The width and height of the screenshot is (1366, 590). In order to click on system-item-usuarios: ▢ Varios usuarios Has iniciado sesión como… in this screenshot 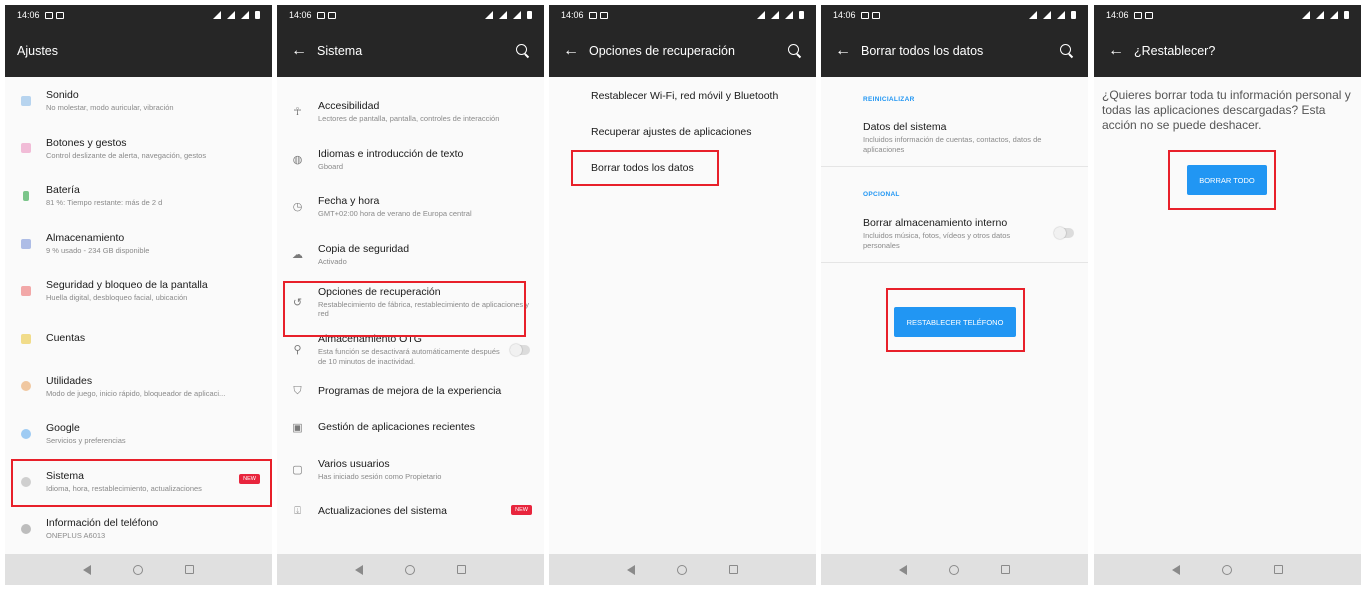, I will do `click(410, 470)`.